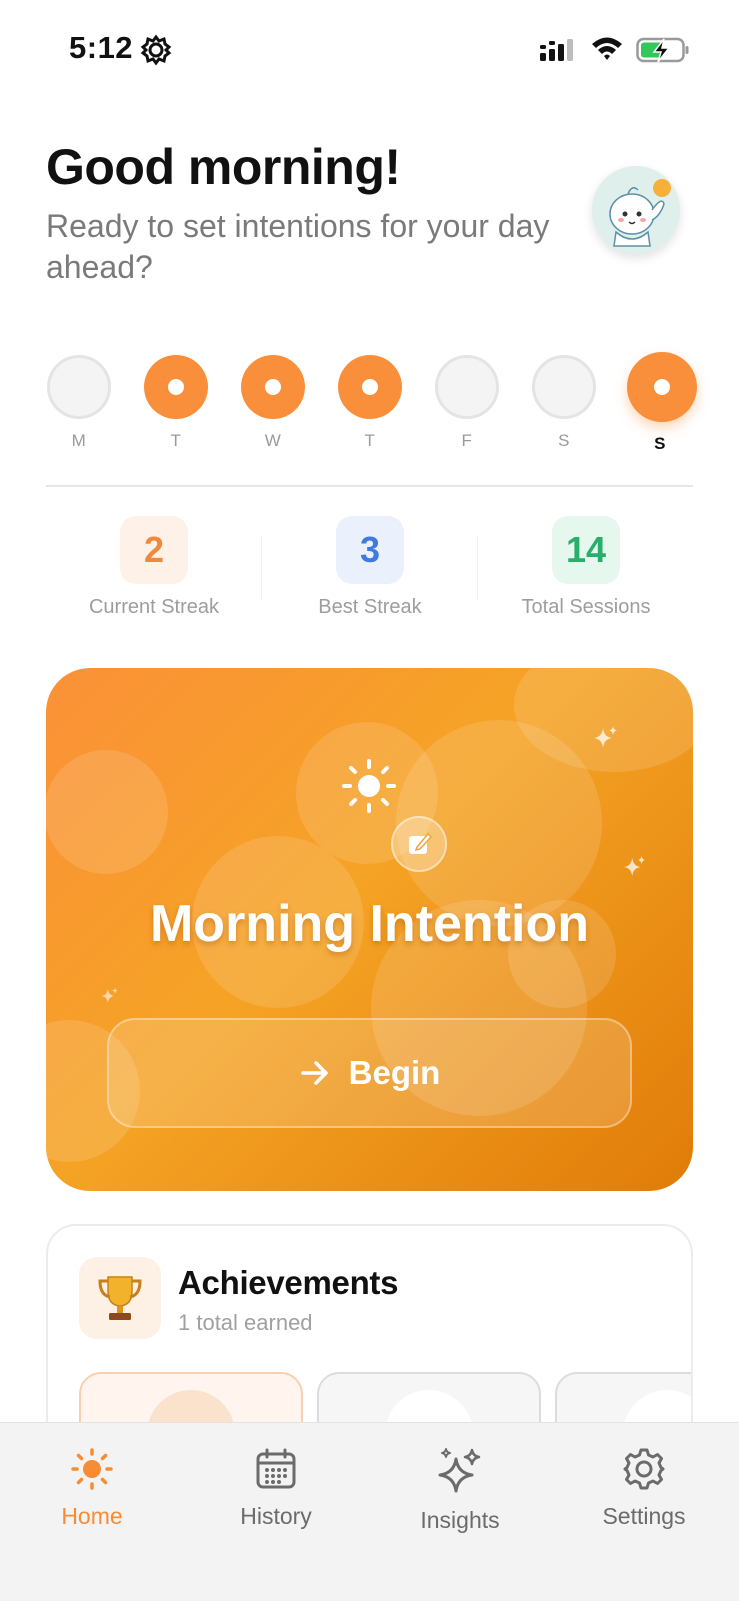 Image resolution: width=739 pixels, height=1601 pixels. What do you see at coordinates (154, 607) in the screenshot?
I see `stat-label: Current Streak` at bounding box center [154, 607].